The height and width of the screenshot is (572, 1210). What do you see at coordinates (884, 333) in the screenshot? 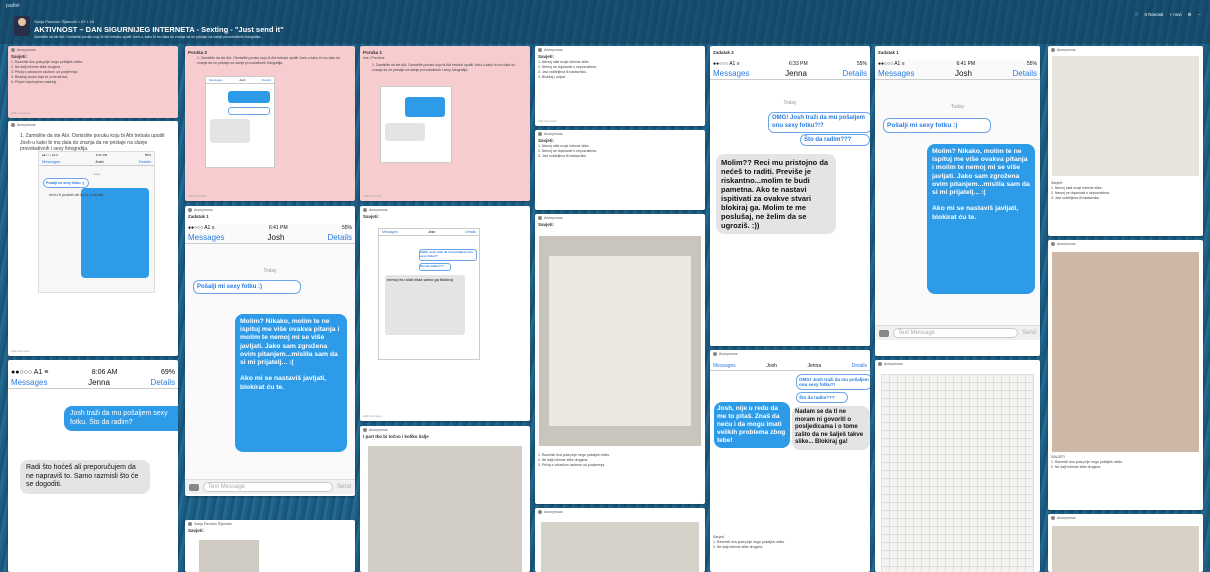
I see `camera-icon` at bounding box center [884, 333].